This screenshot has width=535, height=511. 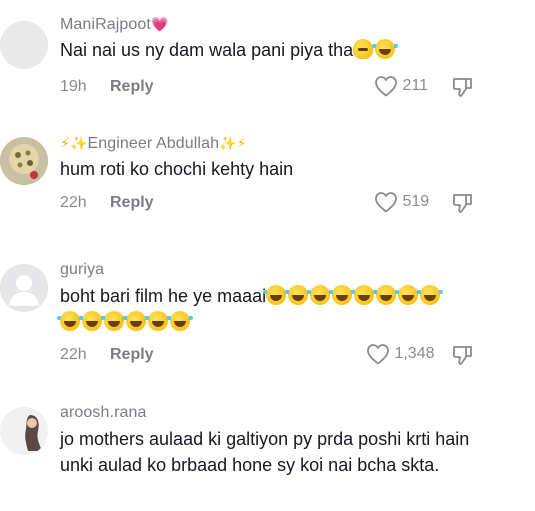 I want to click on like-button: 1,348, so click(x=400, y=354).